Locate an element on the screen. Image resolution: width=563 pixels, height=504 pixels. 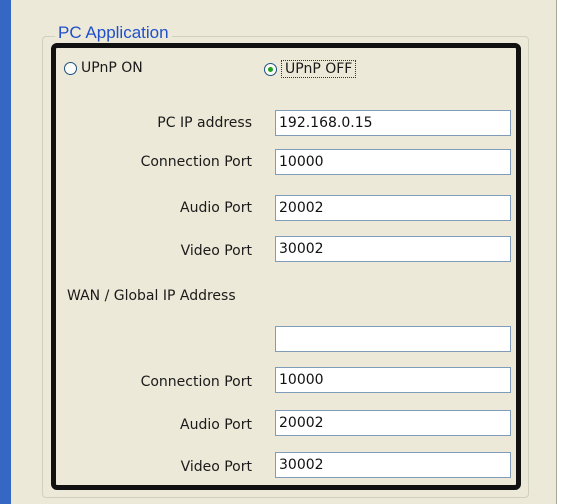
upnp-off-radio: UPnP OFF is located at coordinates (310, 69).